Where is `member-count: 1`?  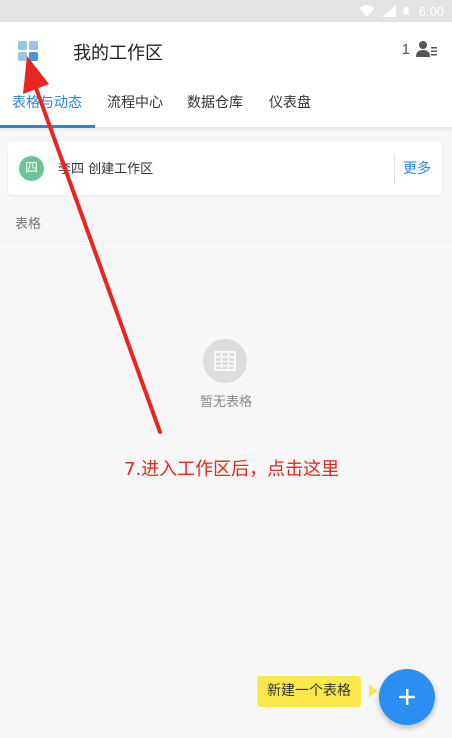
member-count: 1 is located at coordinates (405, 49).